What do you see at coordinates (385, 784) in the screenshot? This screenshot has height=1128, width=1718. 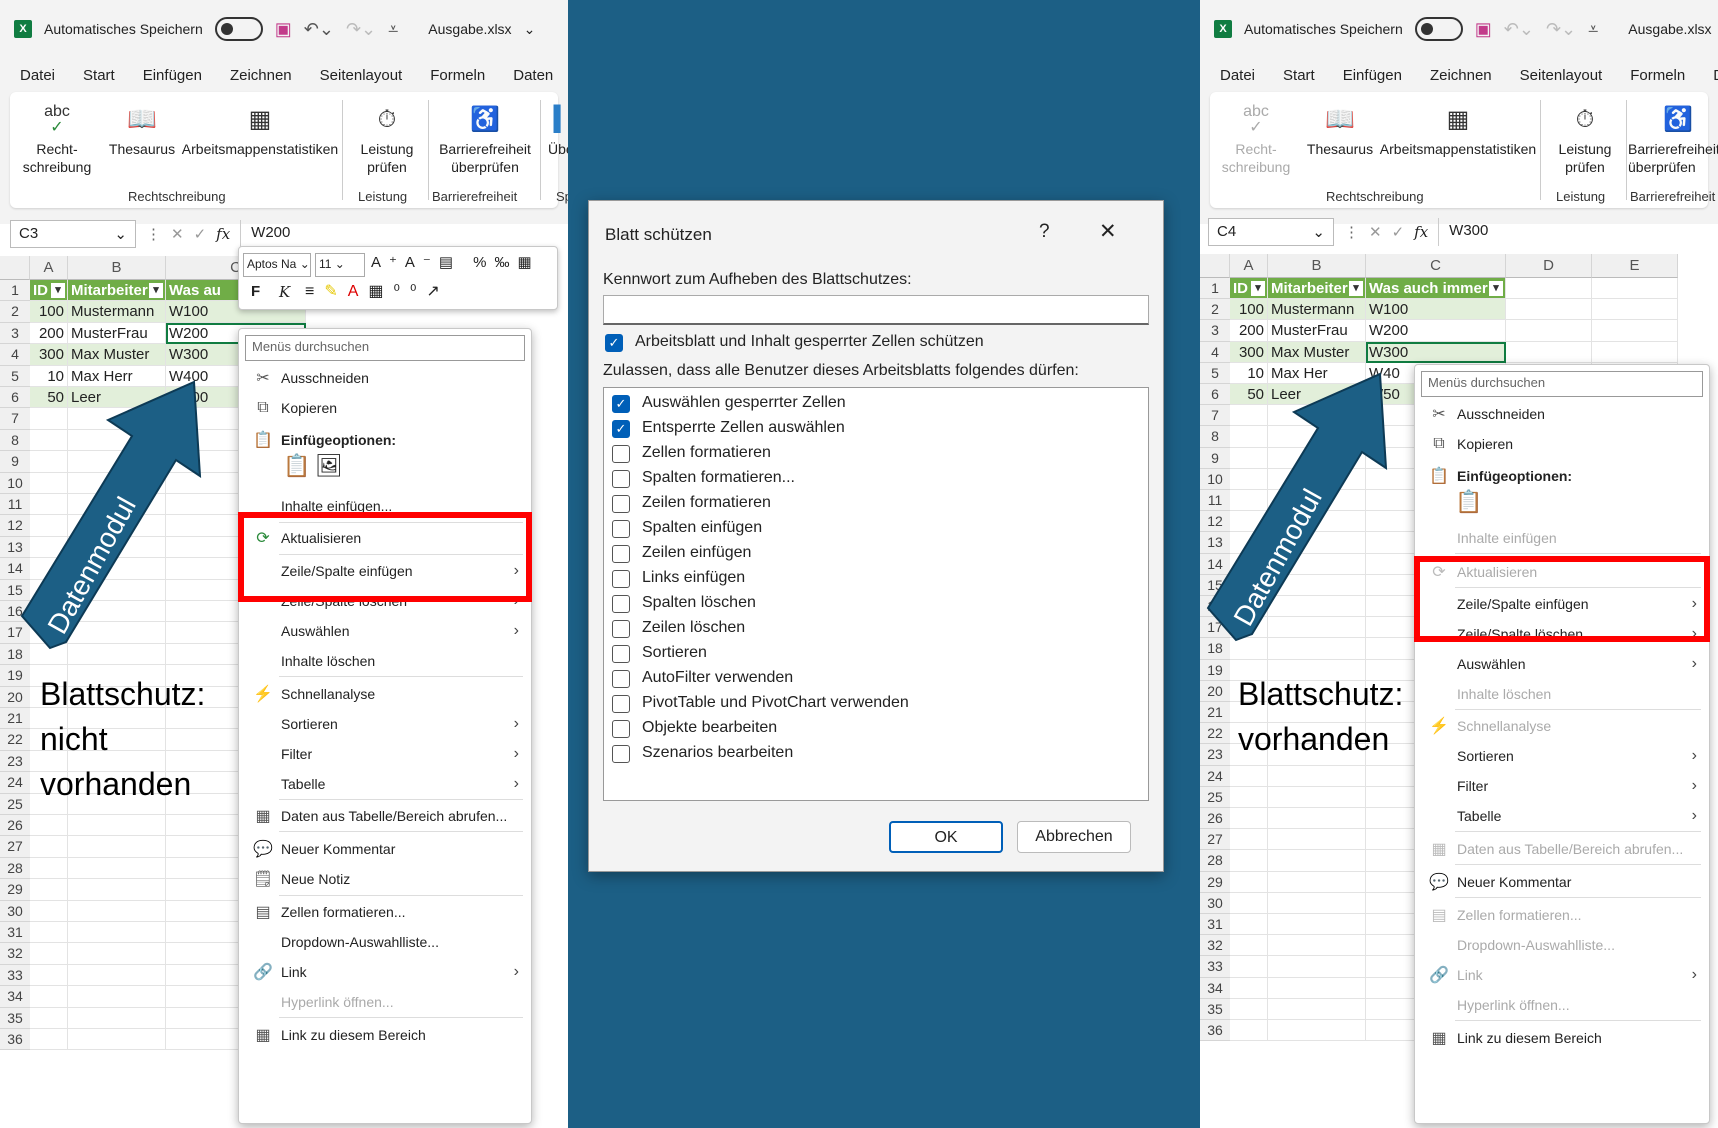 I see `menu-item-table: Tabelle ›` at bounding box center [385, 784].